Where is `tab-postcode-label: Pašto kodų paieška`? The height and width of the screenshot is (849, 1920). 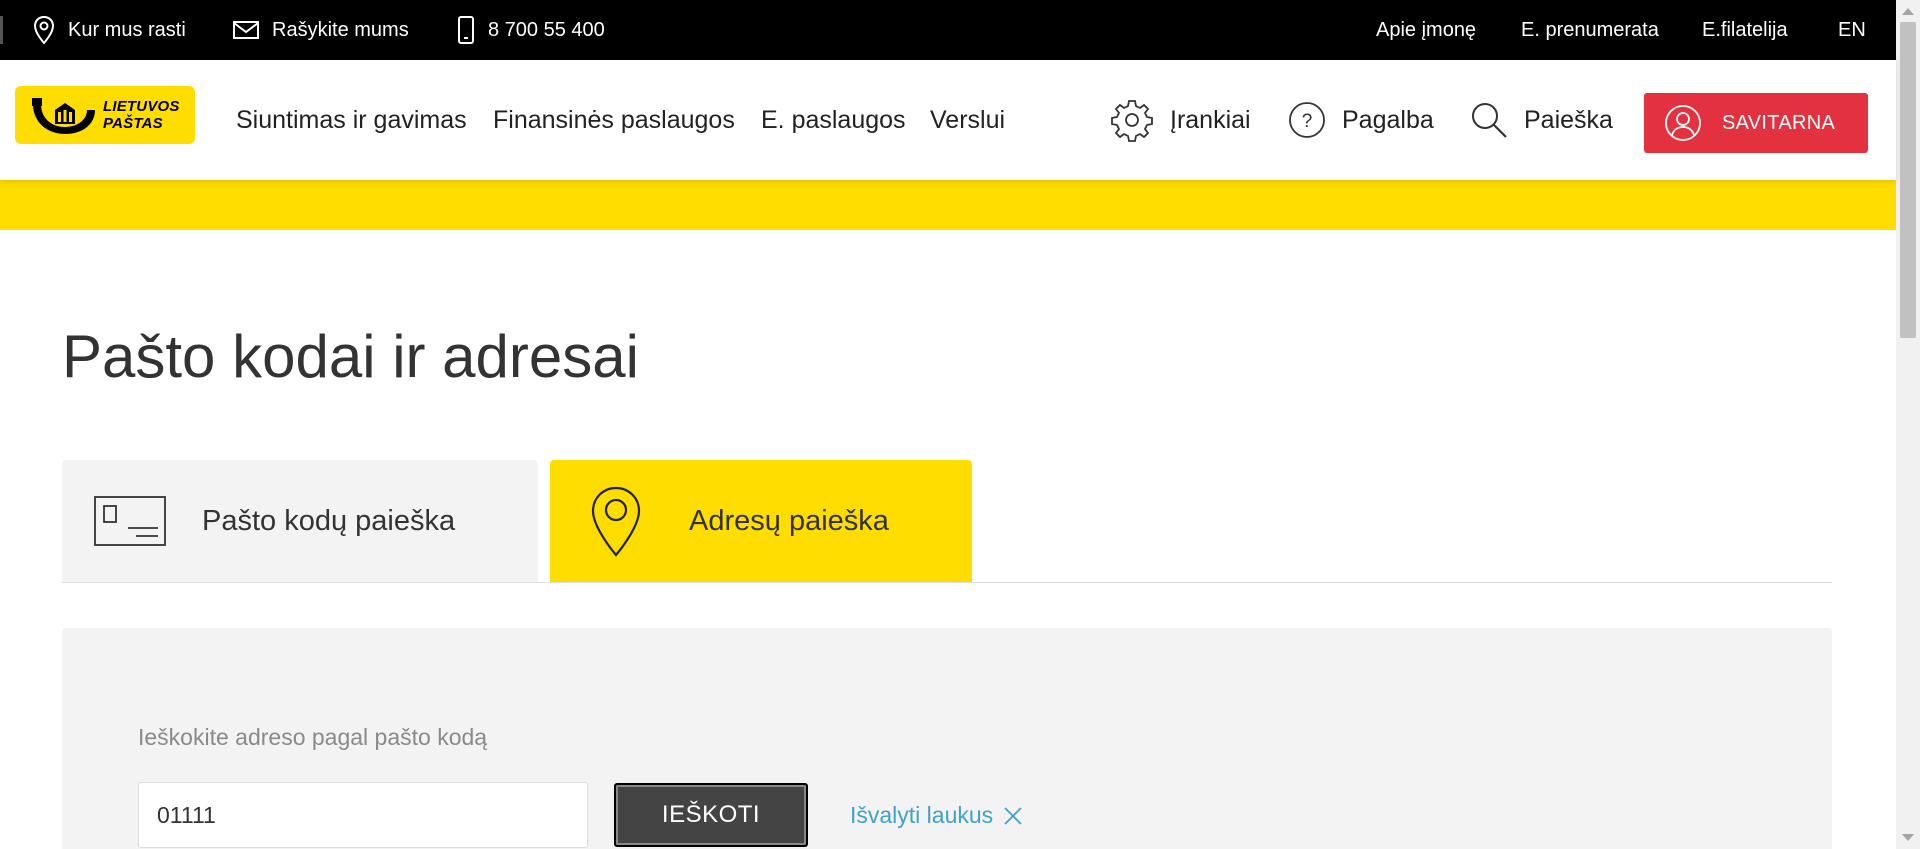
tab-postcode-label: Pašto kodų paieška is located at coordinates (329, 521).